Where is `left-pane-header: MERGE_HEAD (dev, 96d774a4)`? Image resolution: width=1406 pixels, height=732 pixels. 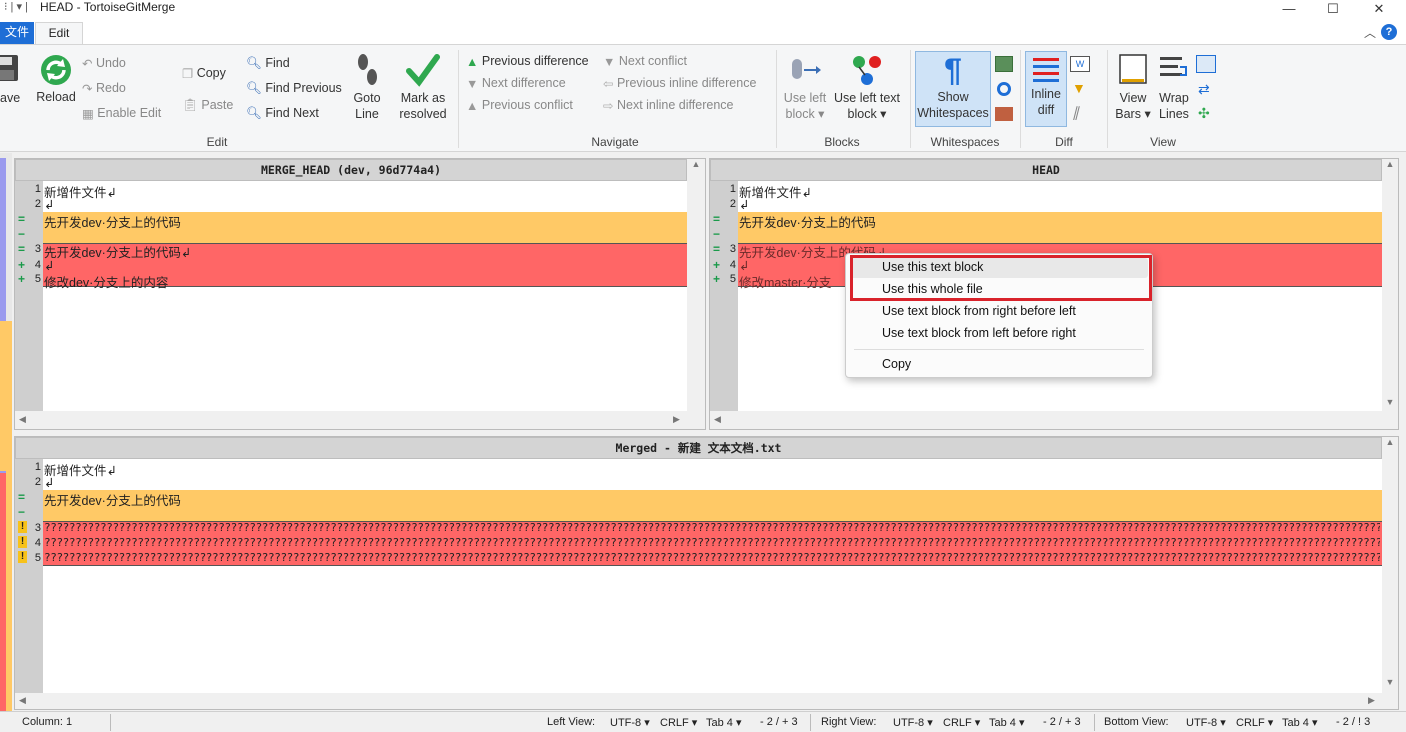 left-pane-header: MERGE_HEAD (dev, 96d774a4) is located at coordinates (351, 170).